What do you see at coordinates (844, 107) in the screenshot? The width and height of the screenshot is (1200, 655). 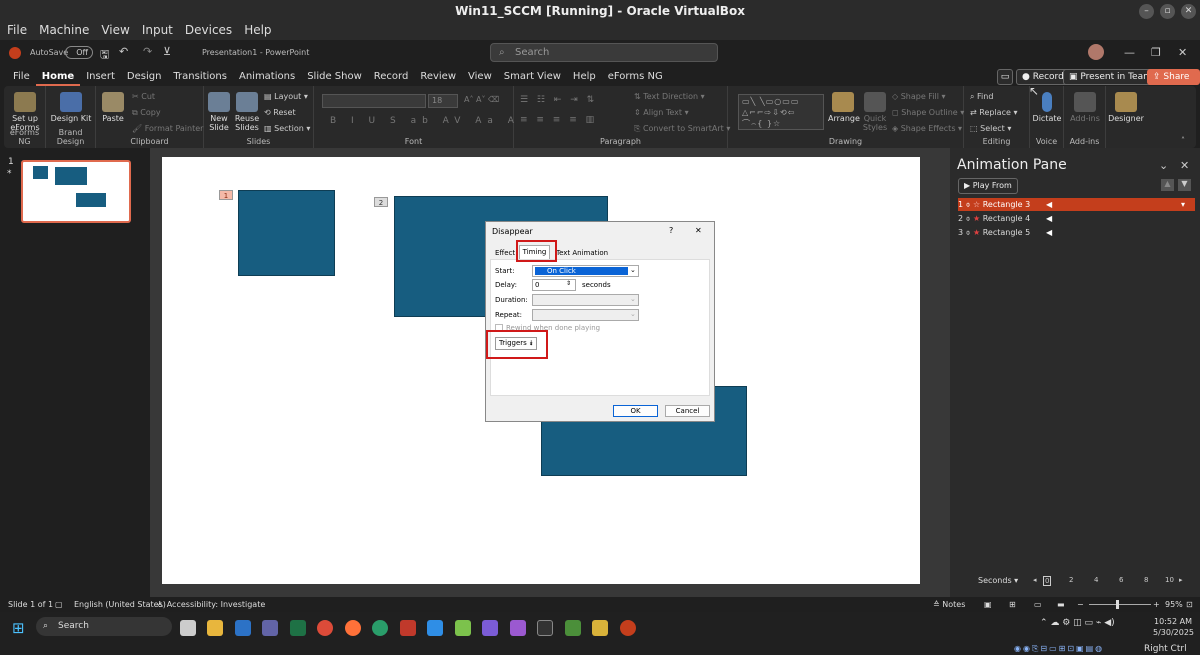 I see `arrange-button: Arrange` at bounding box center [844, 107].